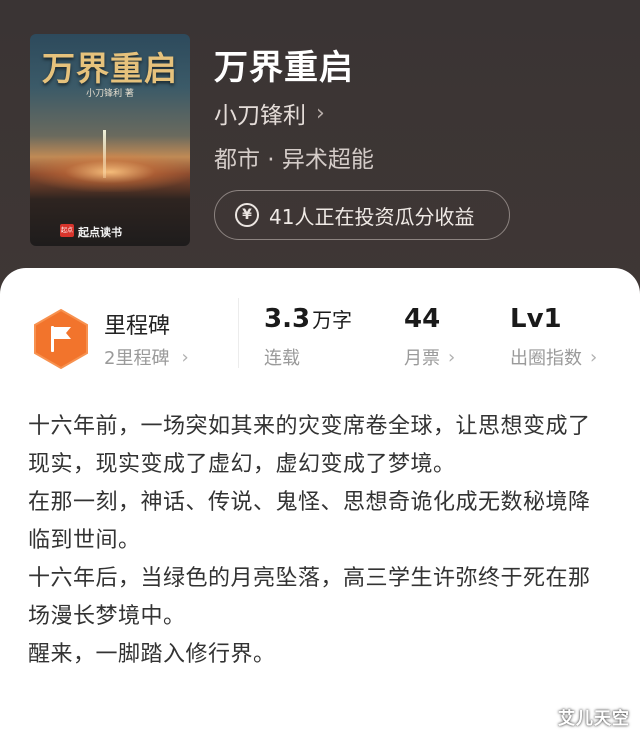 This screenshot has height=741, width=640. I want to click on flag-icon, so click(61, 339).